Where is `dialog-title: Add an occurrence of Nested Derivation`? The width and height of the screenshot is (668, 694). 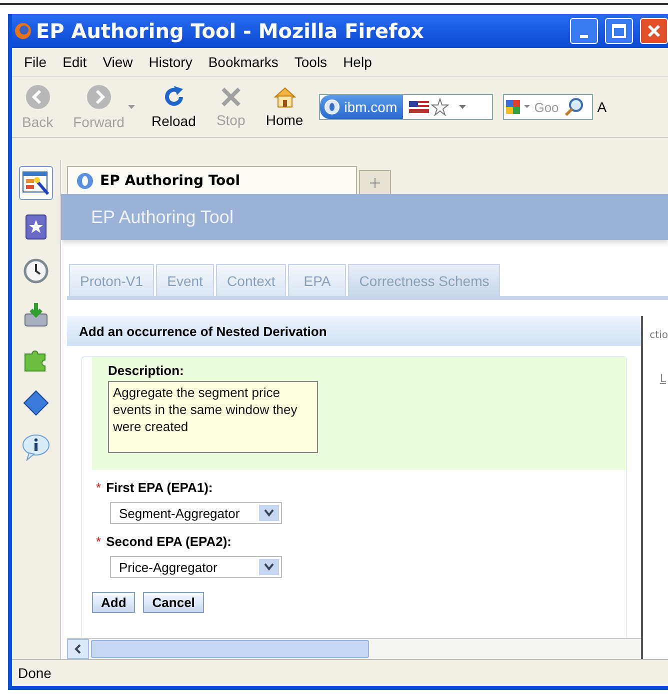
dialog-title: Add an occurrence of Nested Derivation is located at coordinates (354, 331).